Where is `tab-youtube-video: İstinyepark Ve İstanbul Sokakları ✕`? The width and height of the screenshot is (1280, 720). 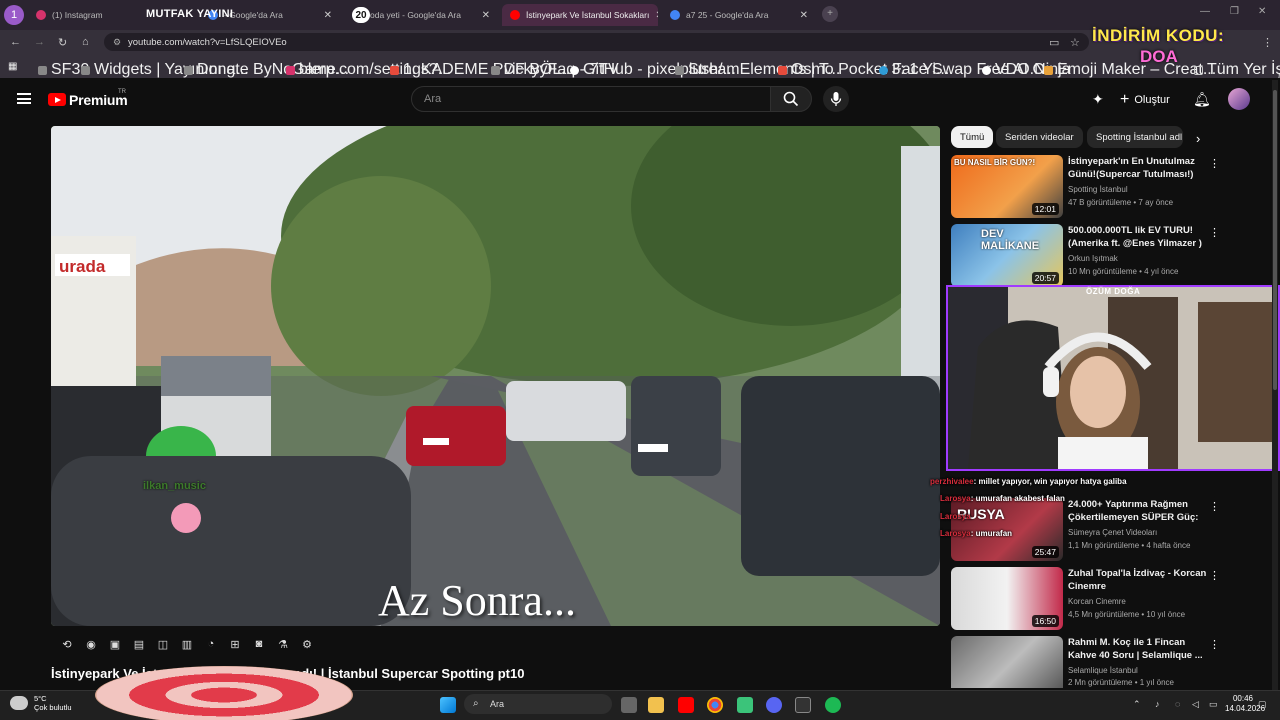 tab-youtube-video: İstinyepark Ve İstanbul Sokakları ✕ is located at coordinates (580, 15).